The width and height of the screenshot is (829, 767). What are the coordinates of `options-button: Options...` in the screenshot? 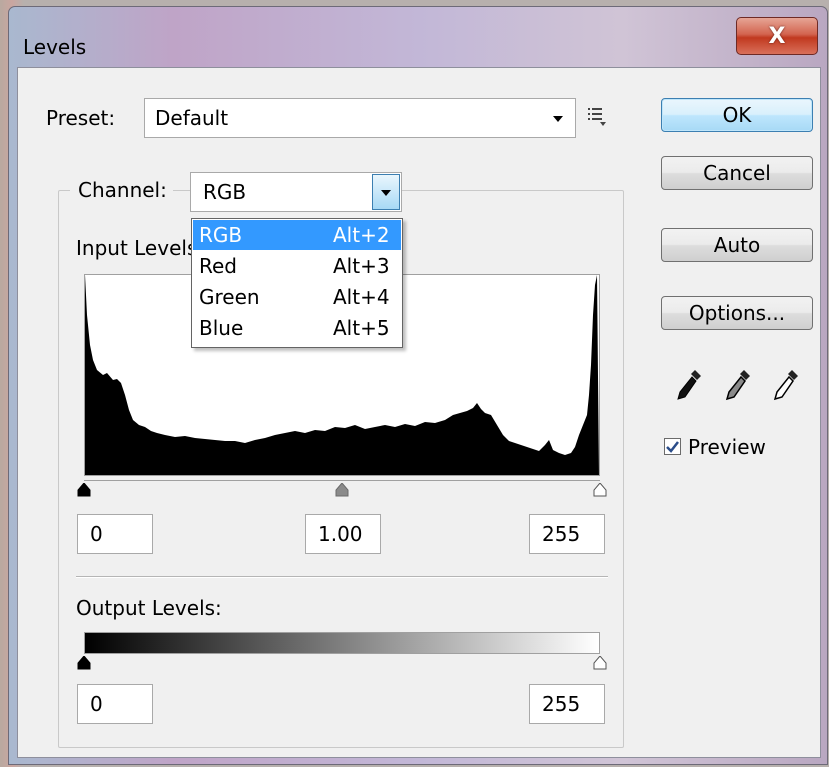 It's located at (737, 313).